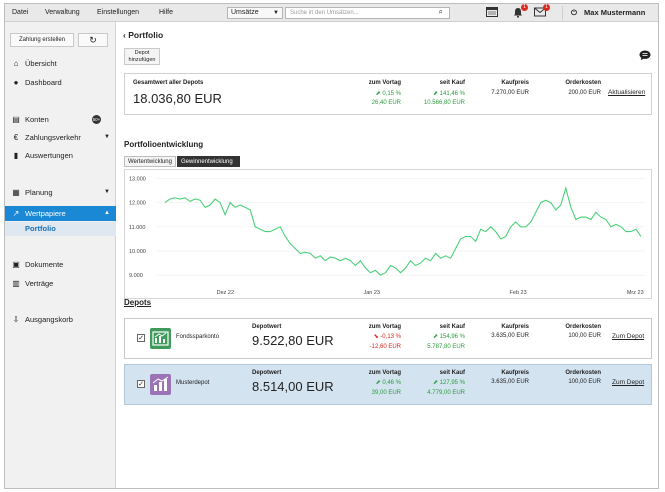 Image resolution: width=665 pixels, height=492 pixels. What do you see at coordinates (49, 155) in the screenshot?
I see `sidebar-item-label: Auswertungen` at bounding box center [49, 155].